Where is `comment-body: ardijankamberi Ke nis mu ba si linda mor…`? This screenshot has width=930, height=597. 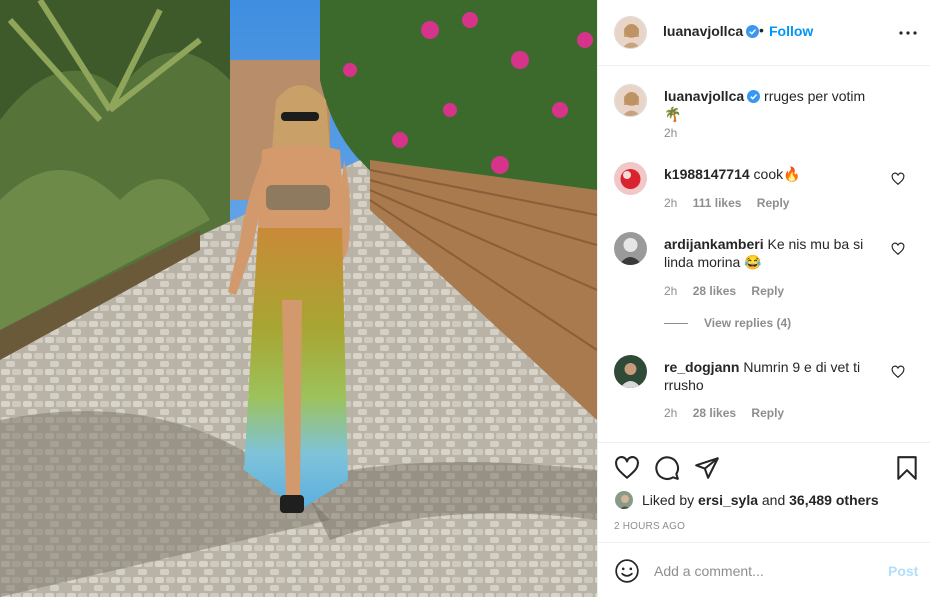
comment-body: ardijankamberi Ke nis mu ba si linda mor… is located at coordinates (775, 253).